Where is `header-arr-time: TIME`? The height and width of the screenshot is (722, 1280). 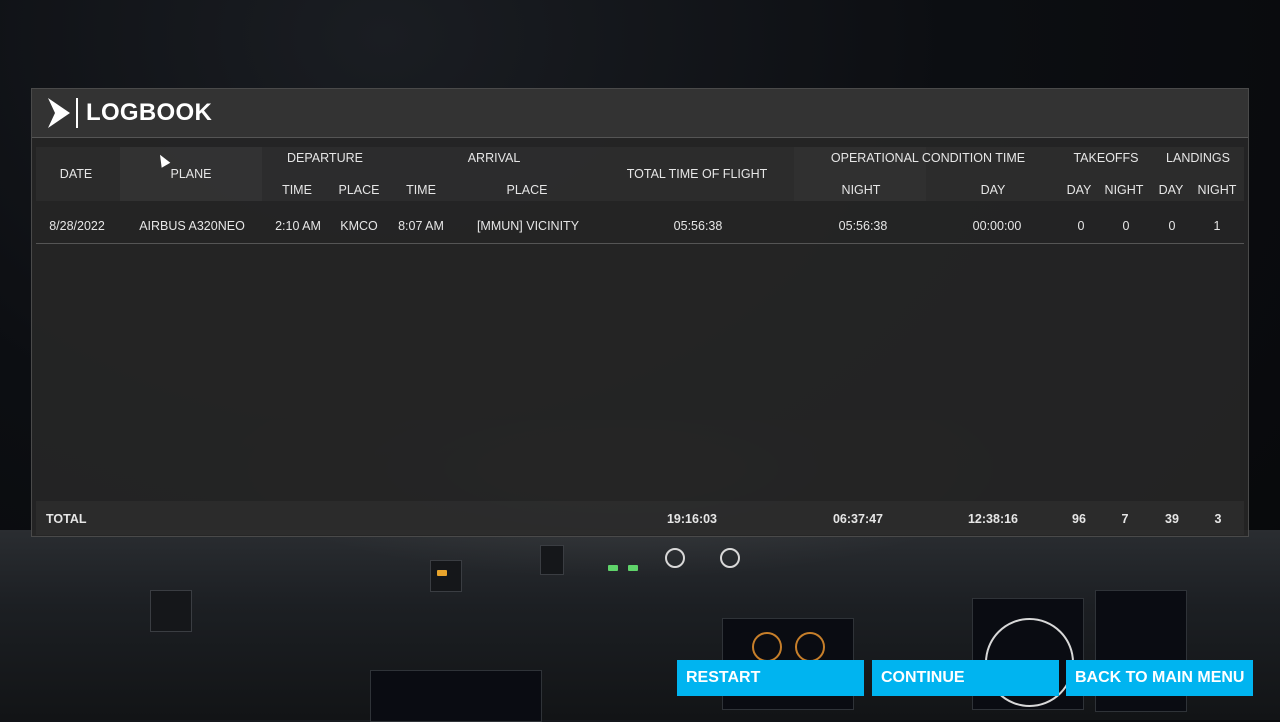
header-arr-time: TIME is located at coordinates (421, 190).